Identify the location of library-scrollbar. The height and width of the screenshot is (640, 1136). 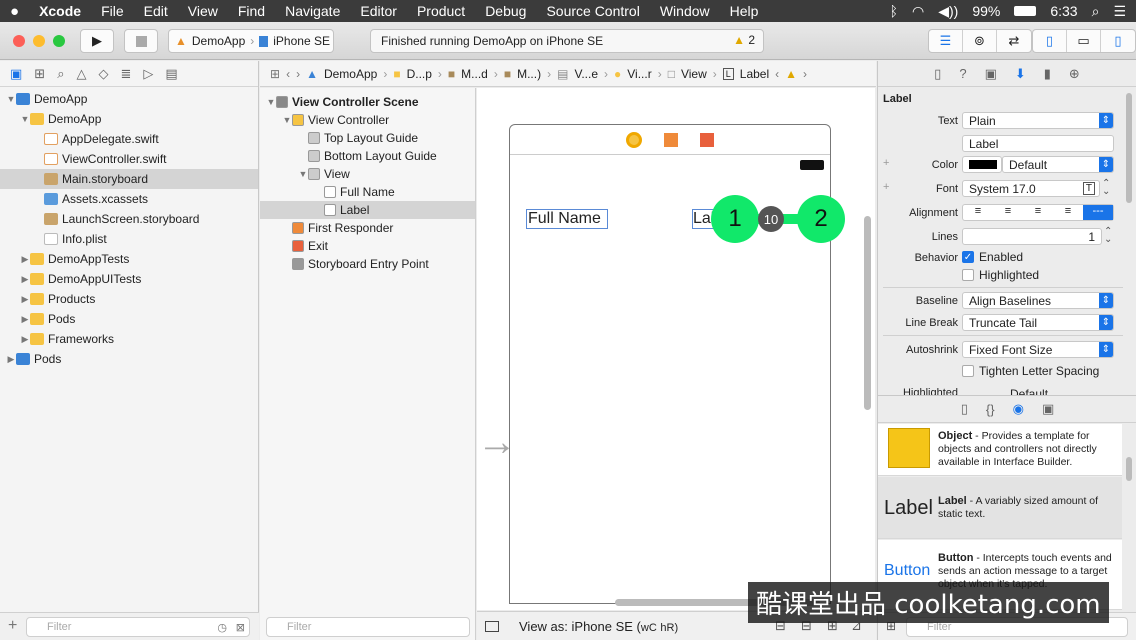
(1129, 469).